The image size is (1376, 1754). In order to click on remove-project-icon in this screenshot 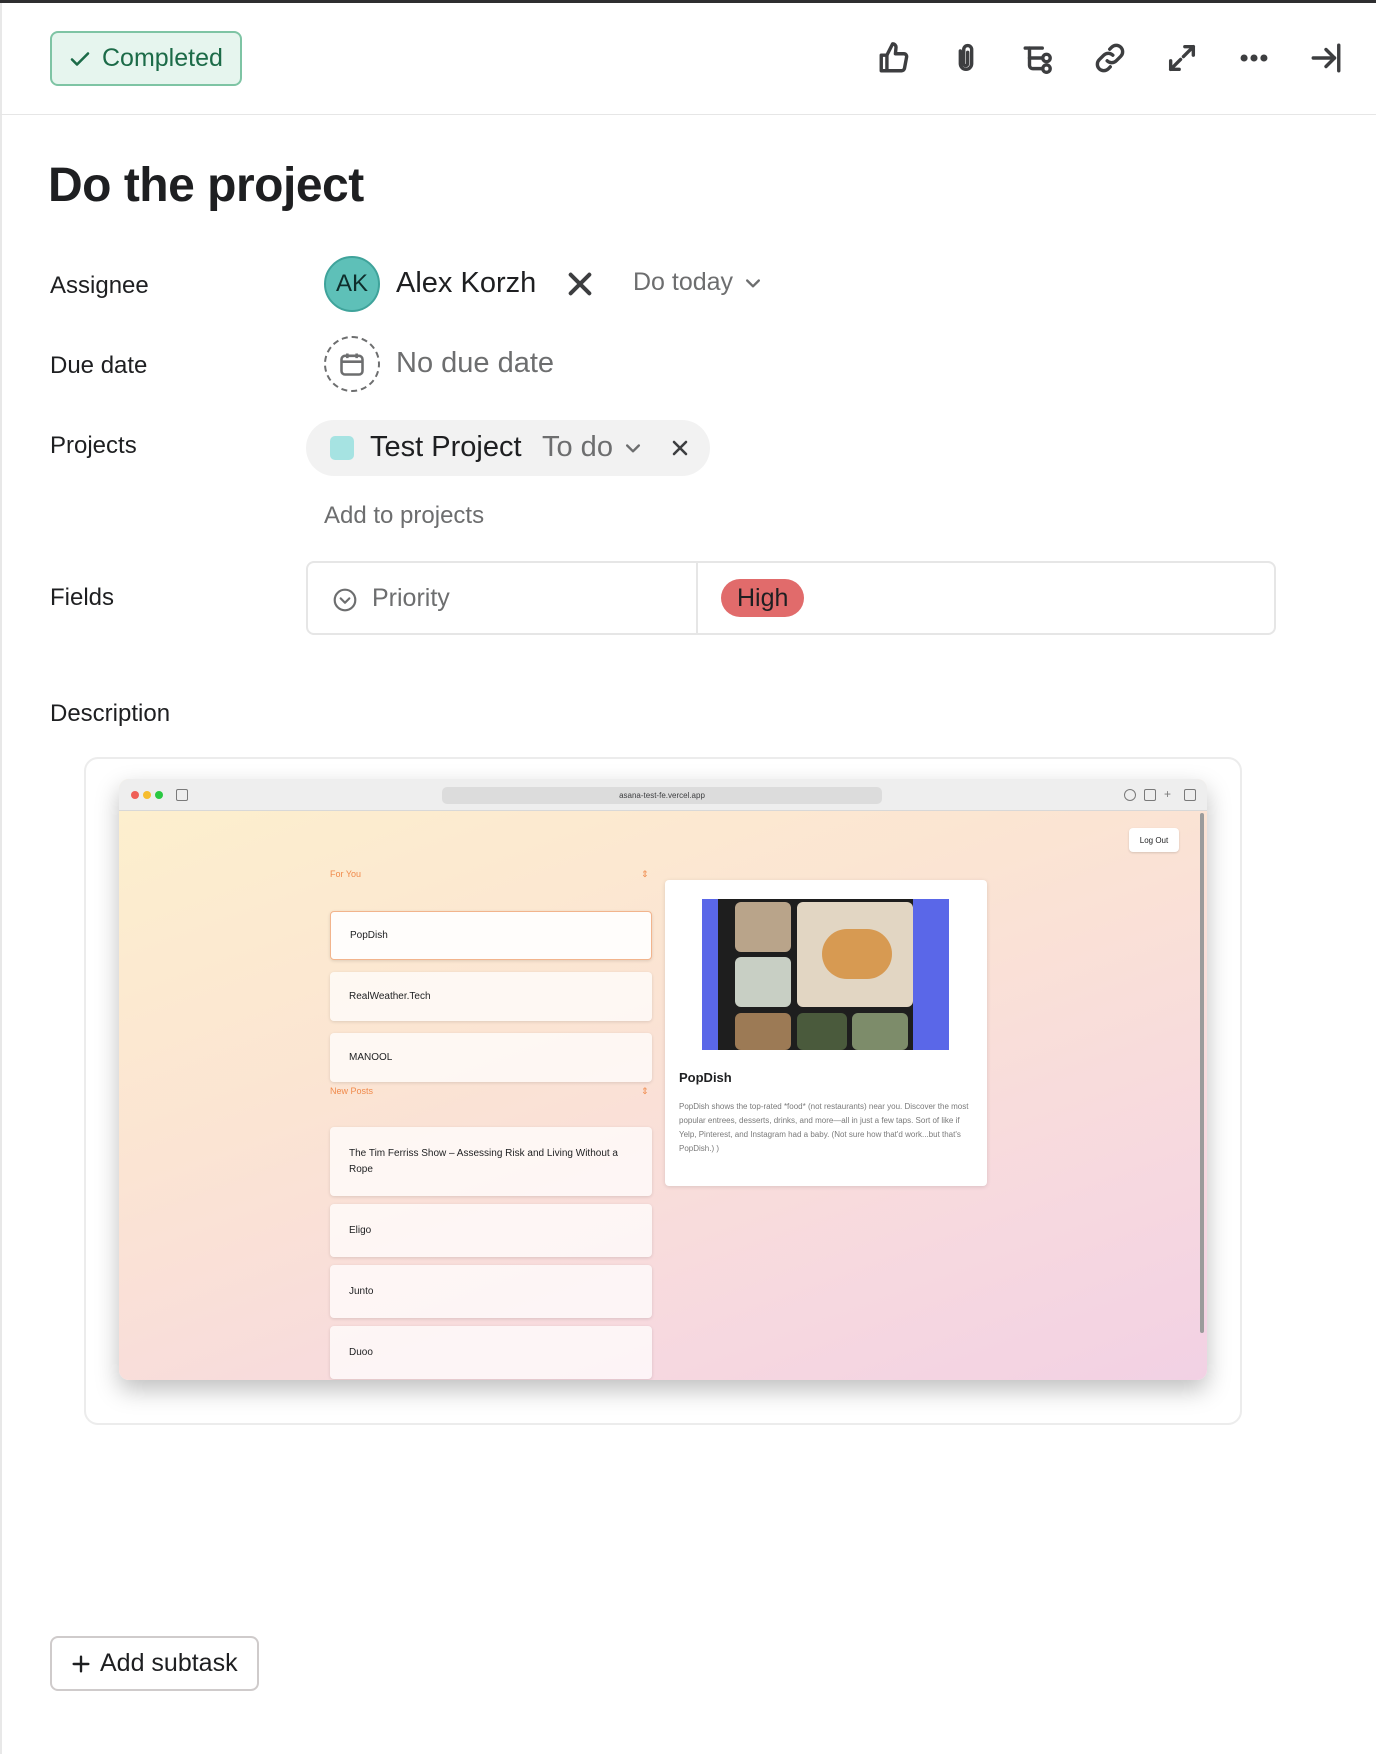, I will do `click(680, 448)`.